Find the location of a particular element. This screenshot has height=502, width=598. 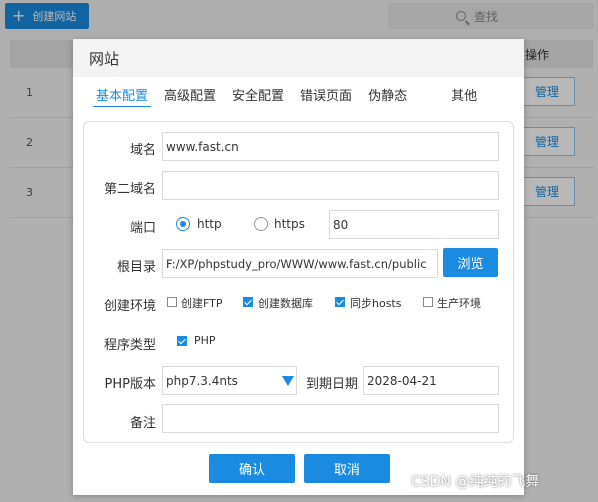

port-label: 端口 is located at coordinates (142, 228).